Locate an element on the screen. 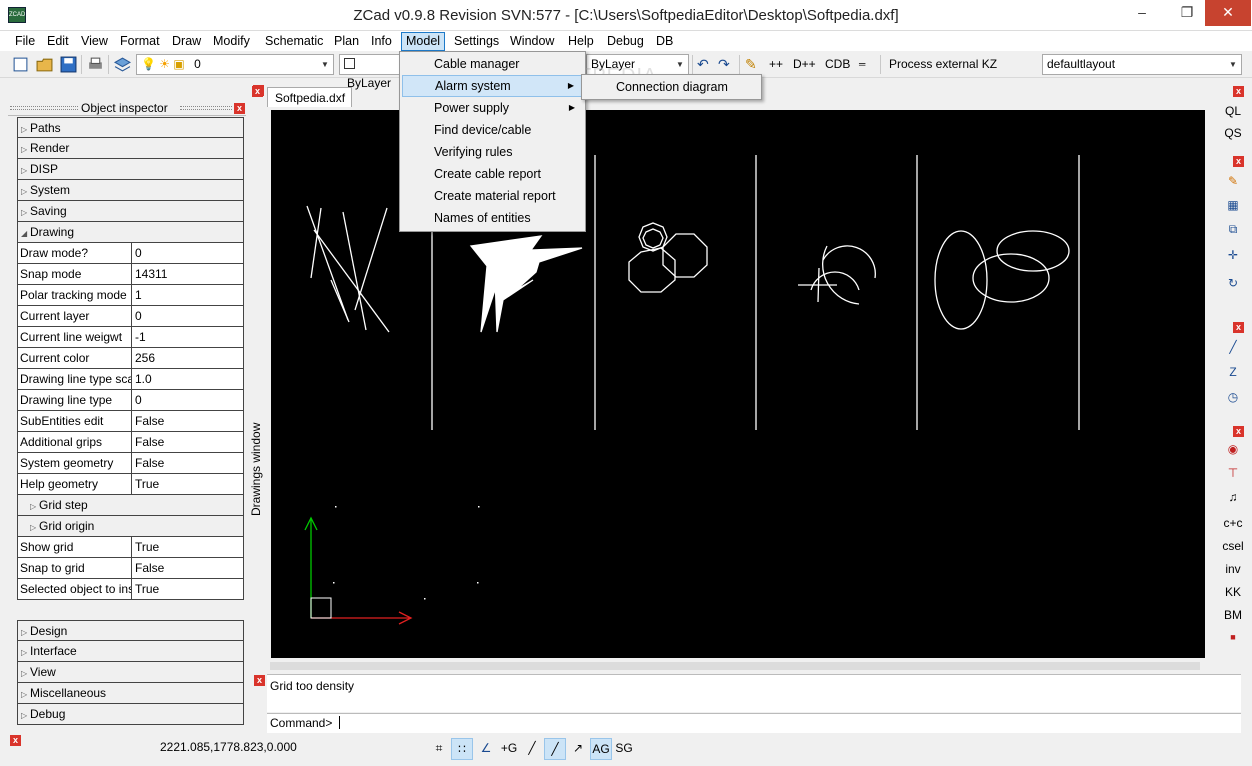  menu-plan: Plan is located at coordinates (346, 41).